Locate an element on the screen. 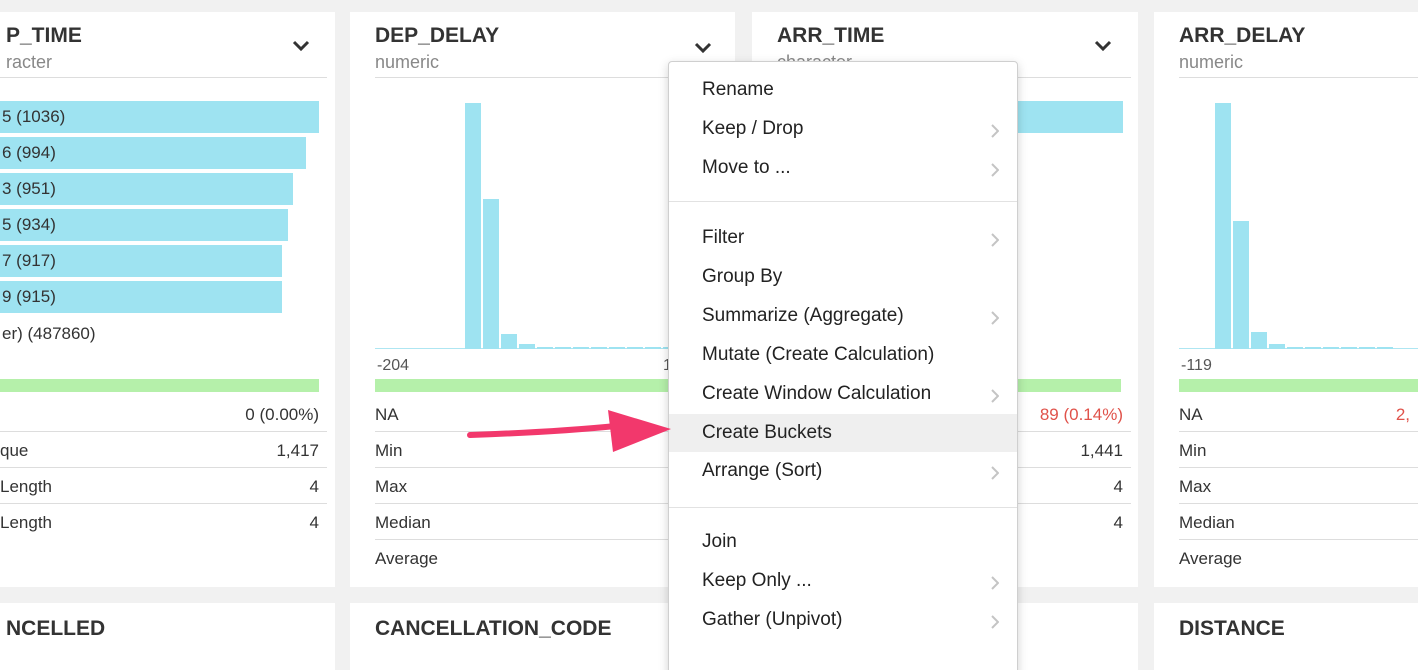  menu-item-summarize-aggregate: Summarize (Aggregate) is located at coordinates (843, 316).